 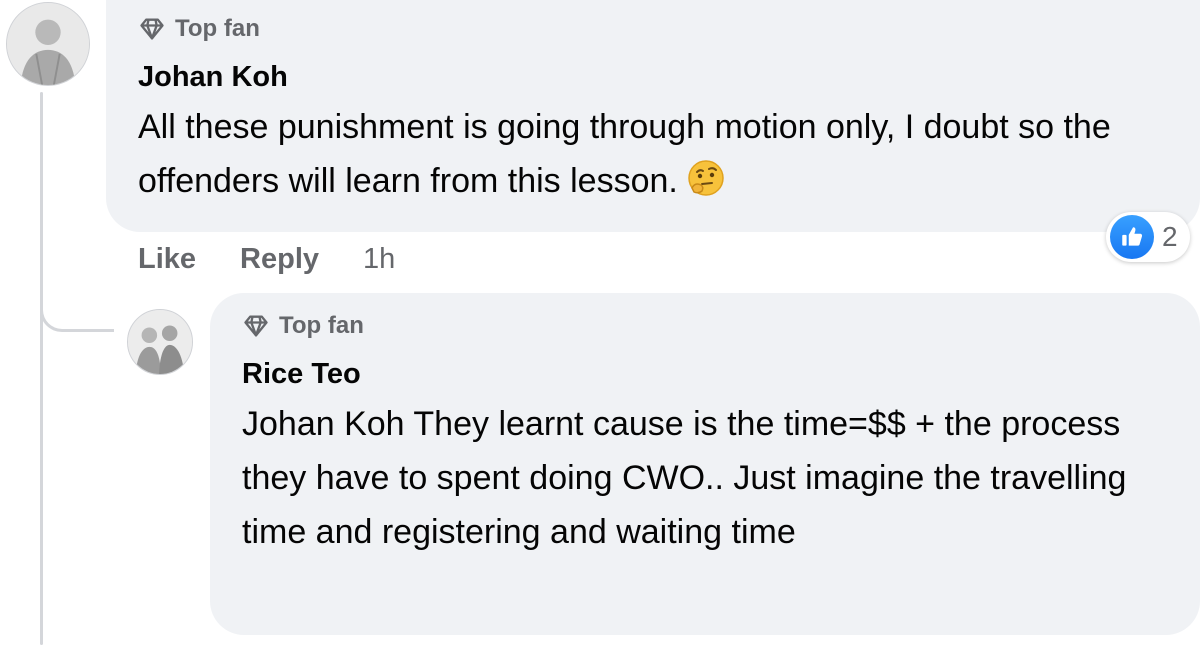 I want to click on comment-author: Johan Koh, so click(x=669, y=77).